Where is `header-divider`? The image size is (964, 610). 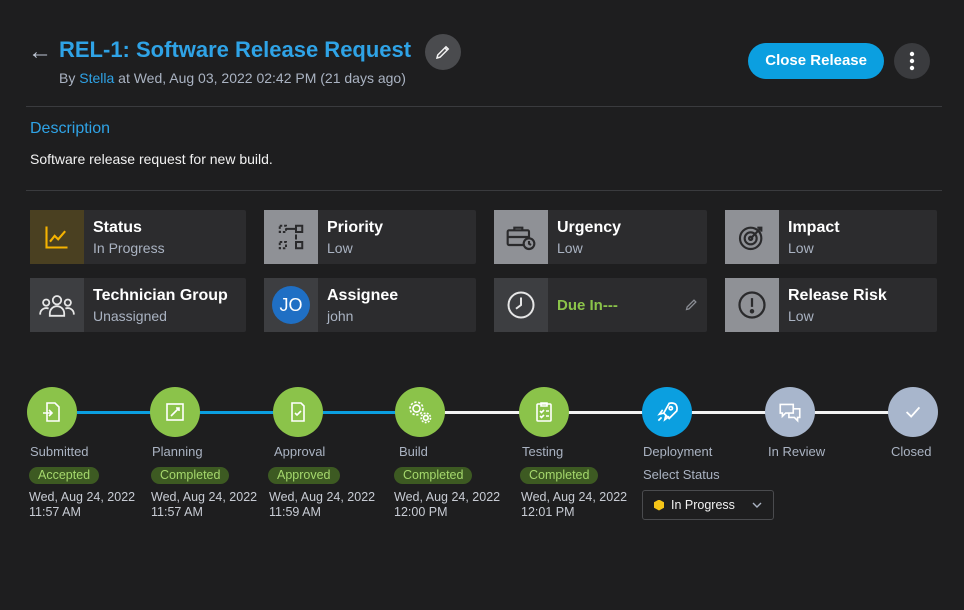 header-divider is located at coordinates (484, 106).